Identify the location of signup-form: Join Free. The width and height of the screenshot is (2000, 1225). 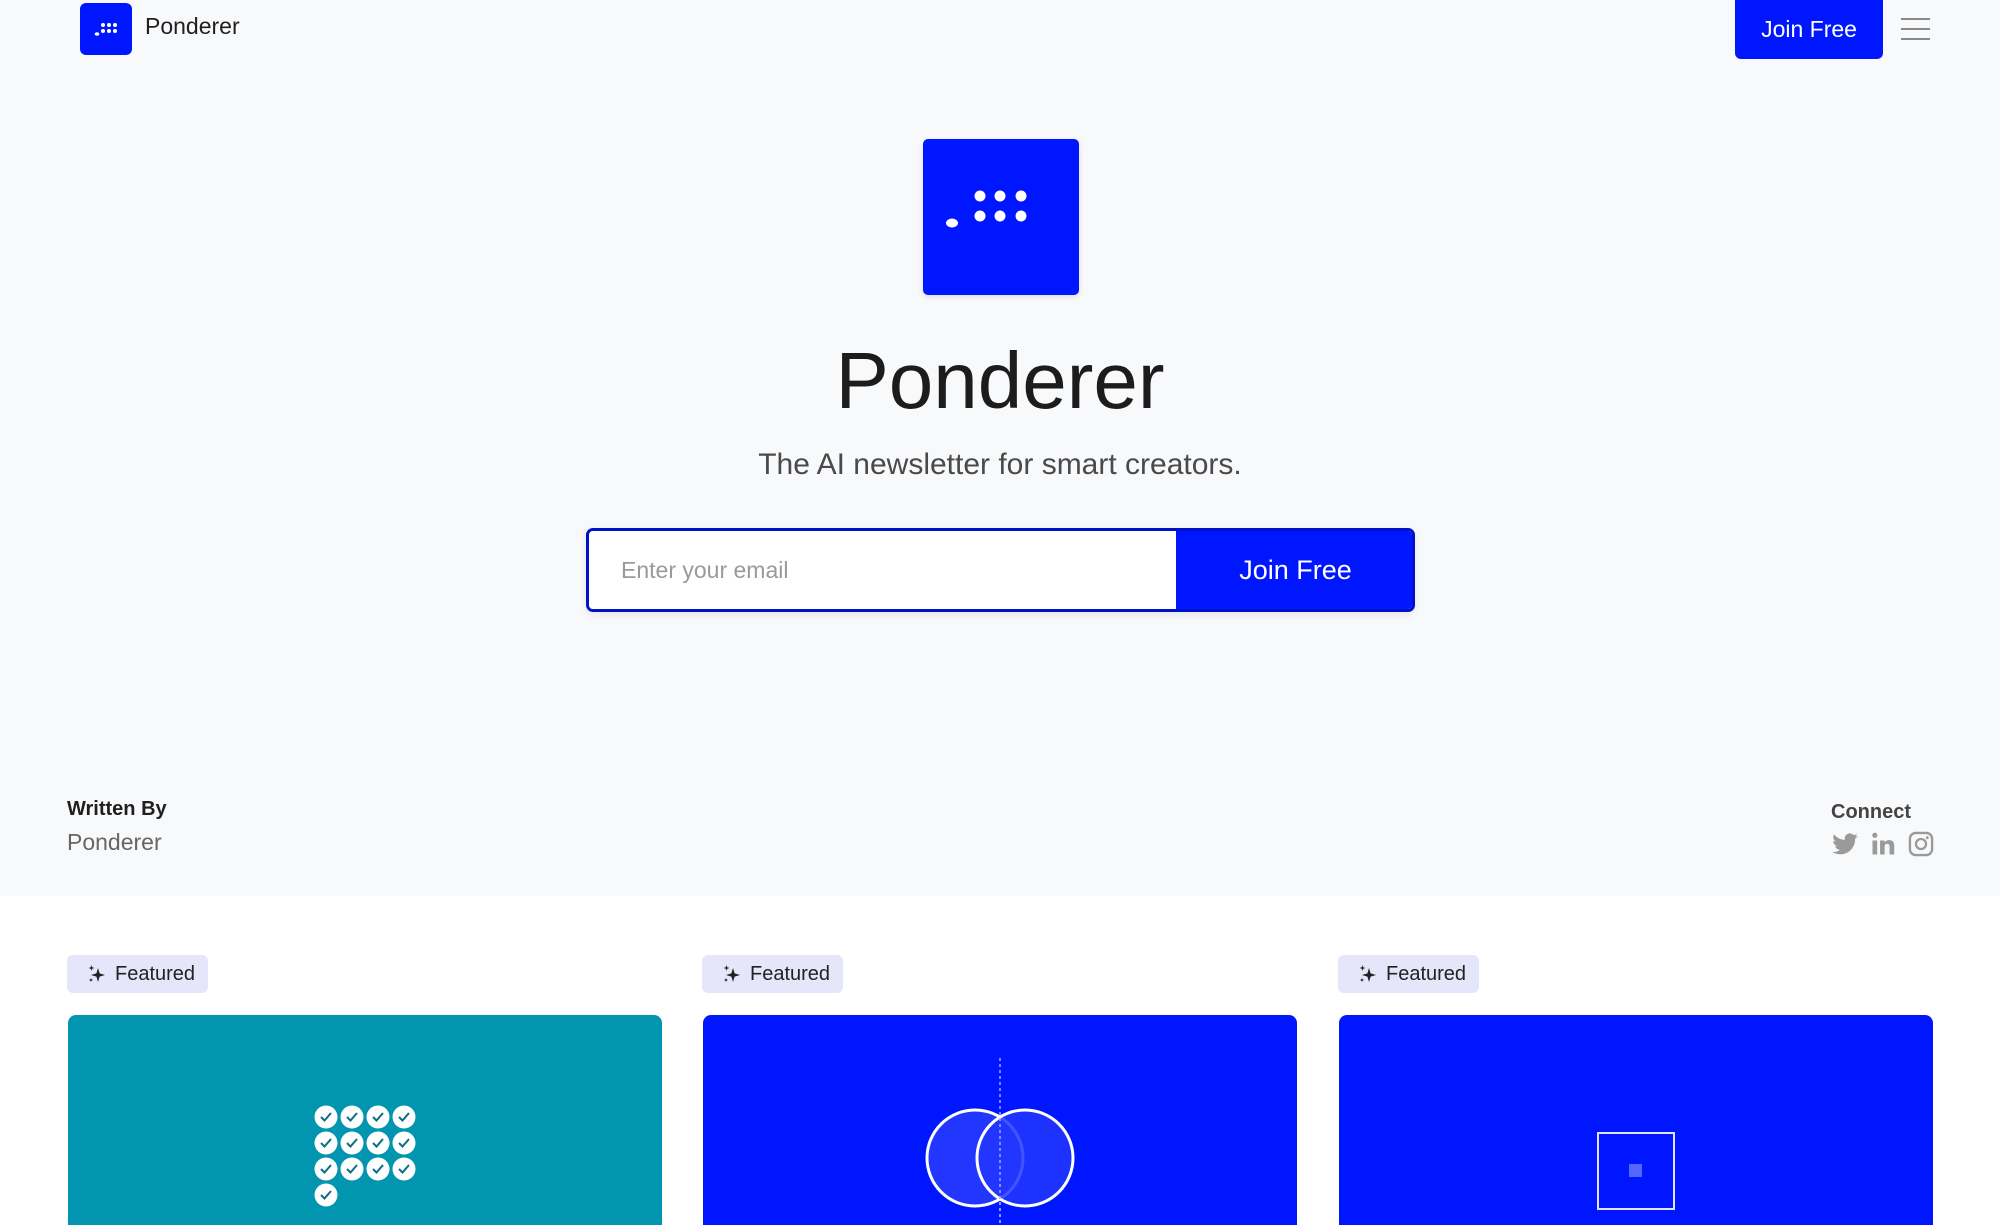
(1000, 570).